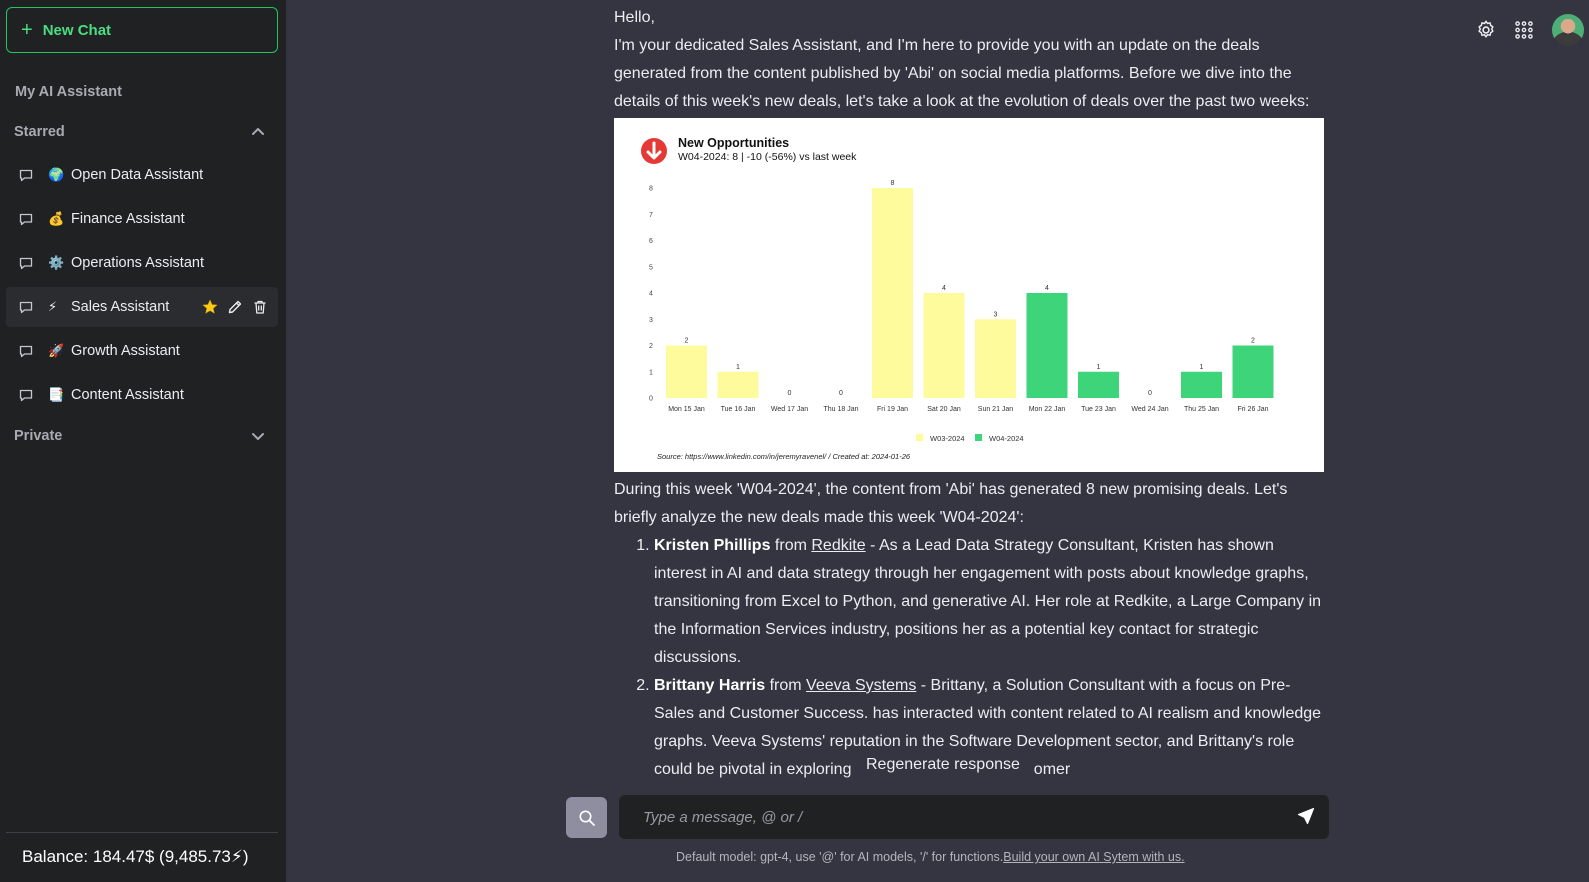  What do you see at coordinates (943, 765) in the screenshot?
I see `regenerate-response-button: Regenerate response` at bounding box center [943, 765].